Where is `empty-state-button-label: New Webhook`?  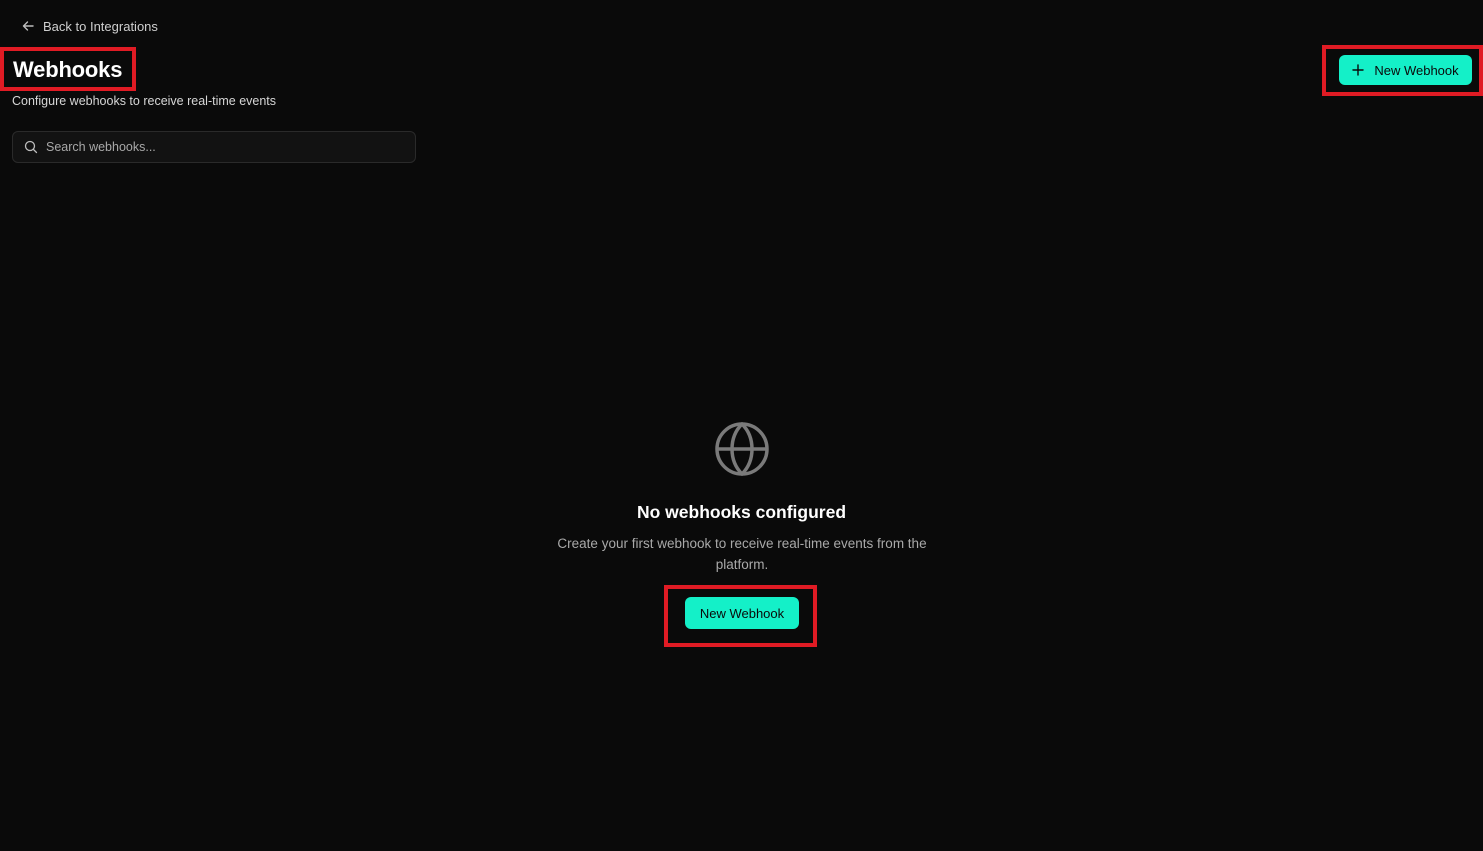
empty-state-button-label: New Webhook is located at coordinates (742, 613).